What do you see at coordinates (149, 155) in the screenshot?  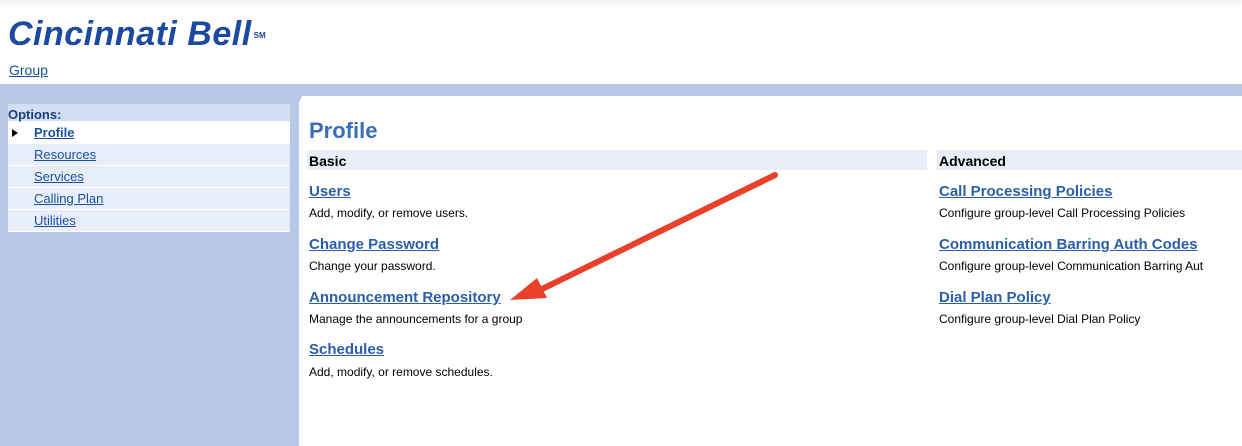 I see `sidebar-item-resources: Resources` at bounding box center [149, 155].